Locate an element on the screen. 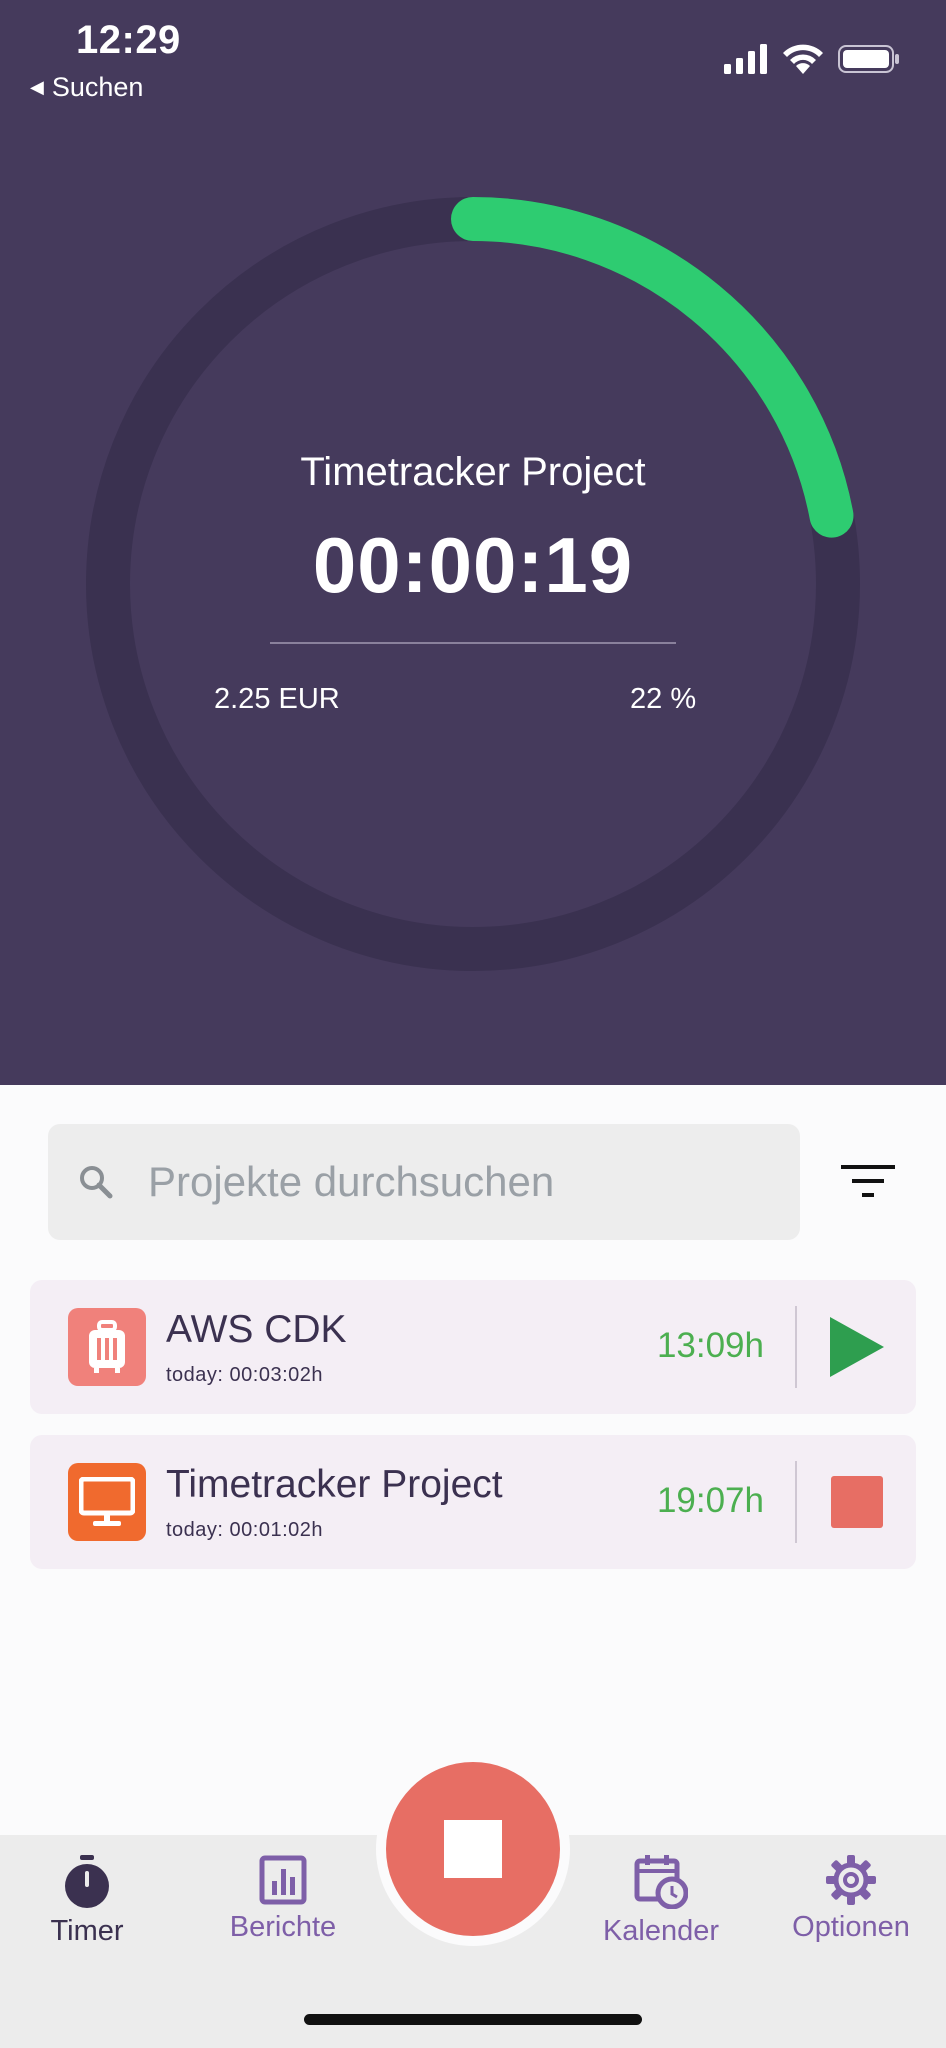  gear-icon is located at coordinates (851, 1880).